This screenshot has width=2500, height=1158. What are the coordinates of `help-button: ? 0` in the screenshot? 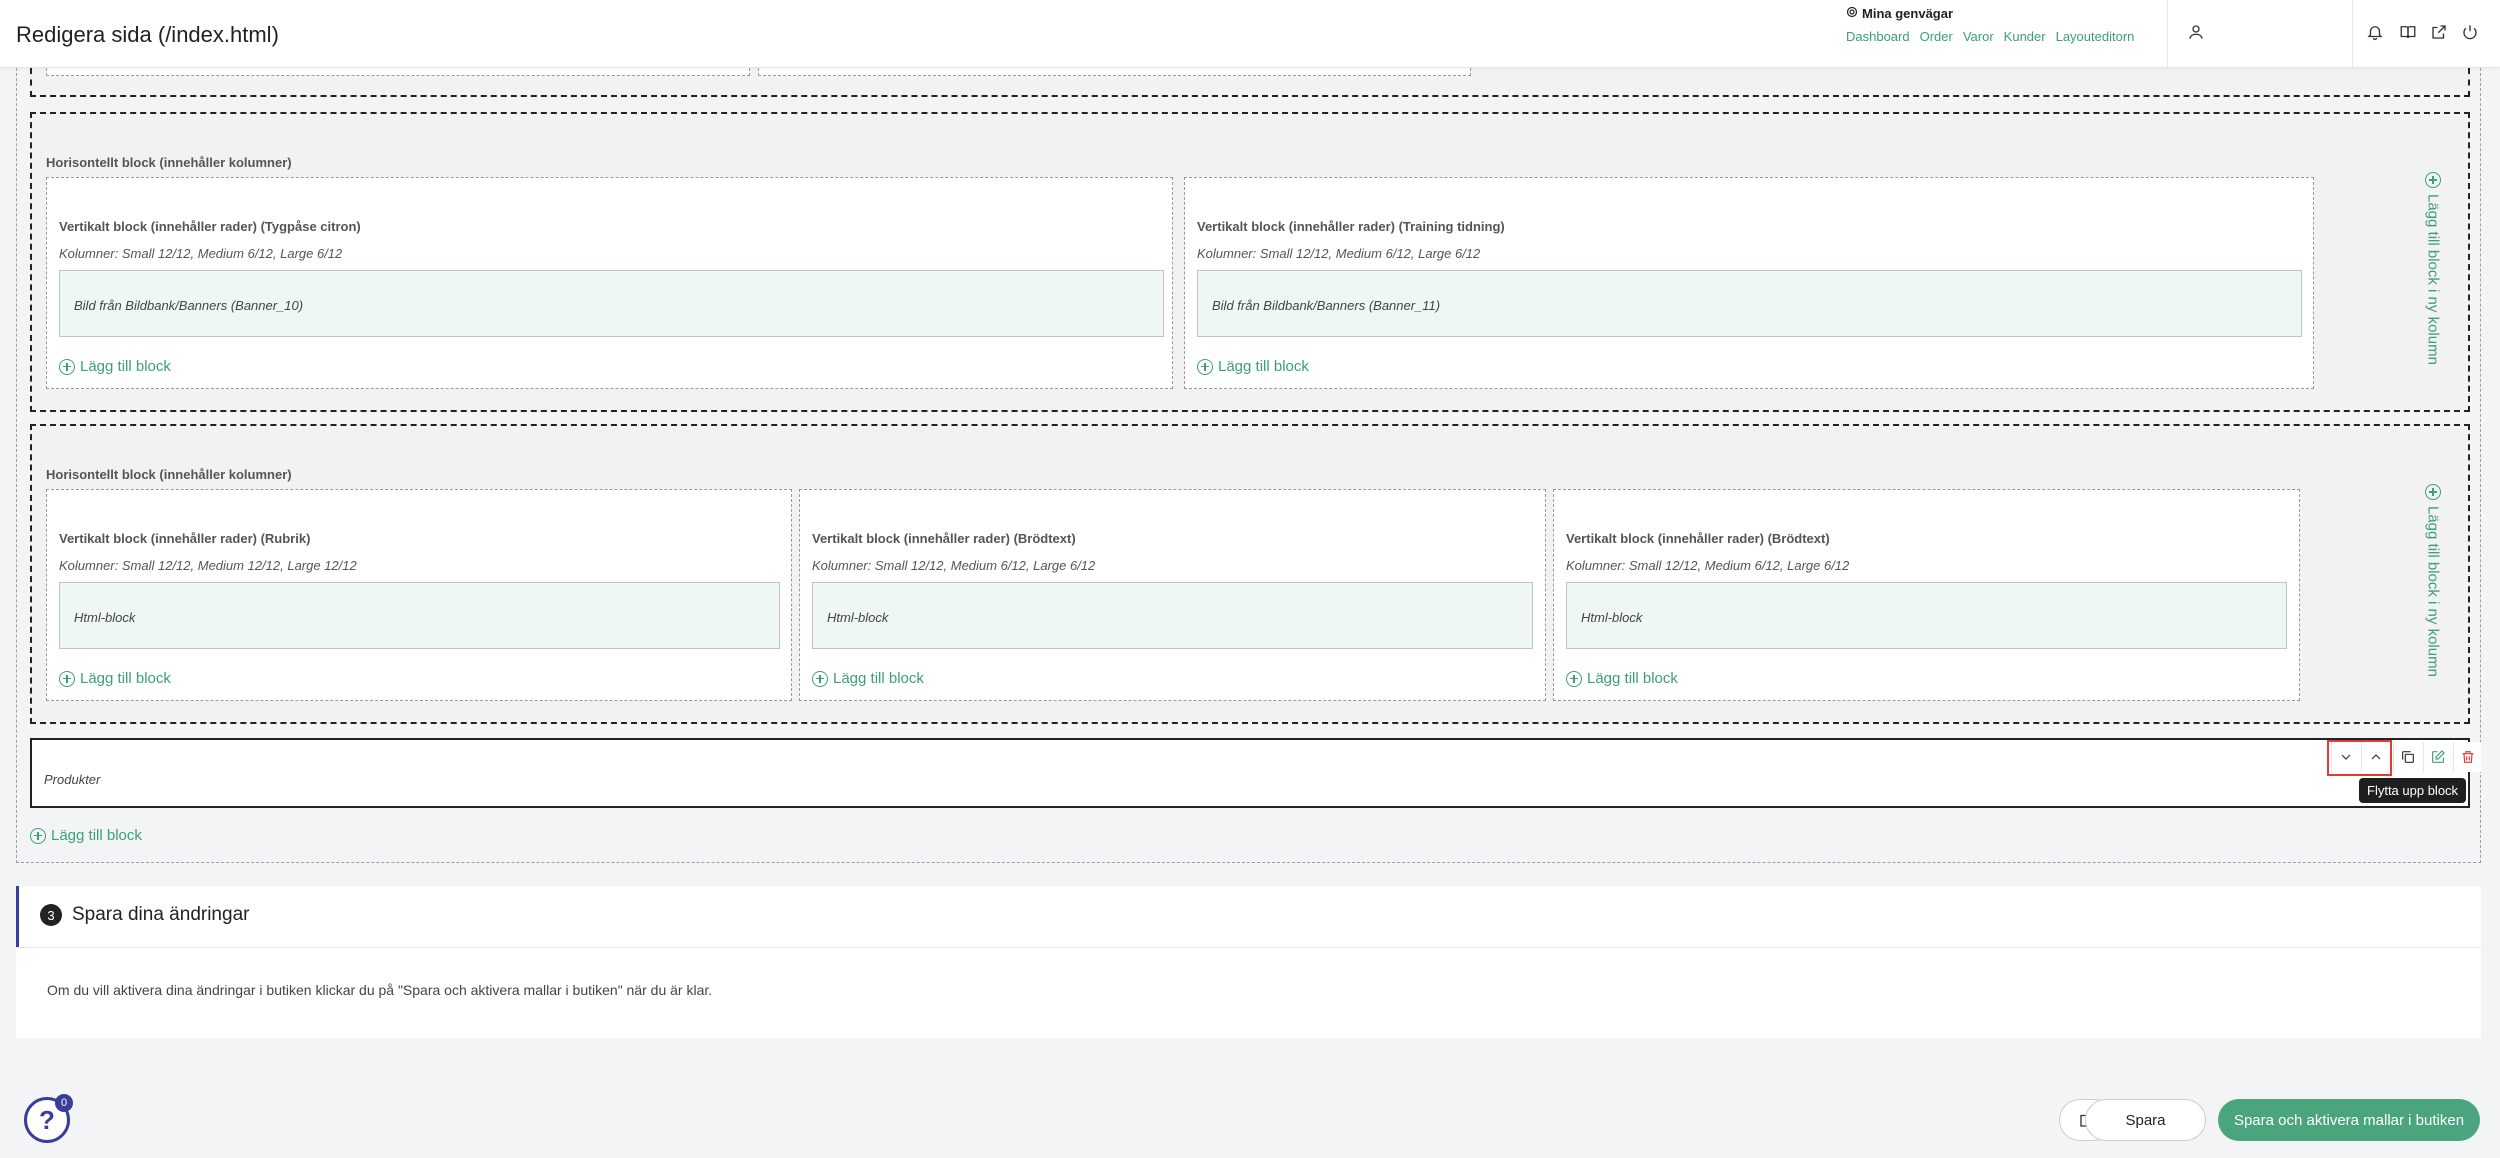 It's located at (48, 1118).